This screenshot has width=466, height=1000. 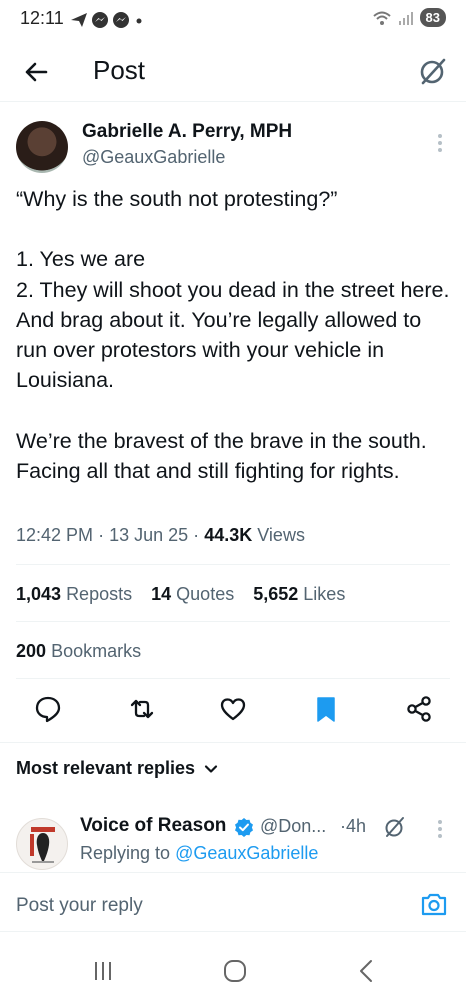 What do you see at coordinates (326, 709) in the screenshot?
I see `bookmark-icon` at bounding box center [326, 709].